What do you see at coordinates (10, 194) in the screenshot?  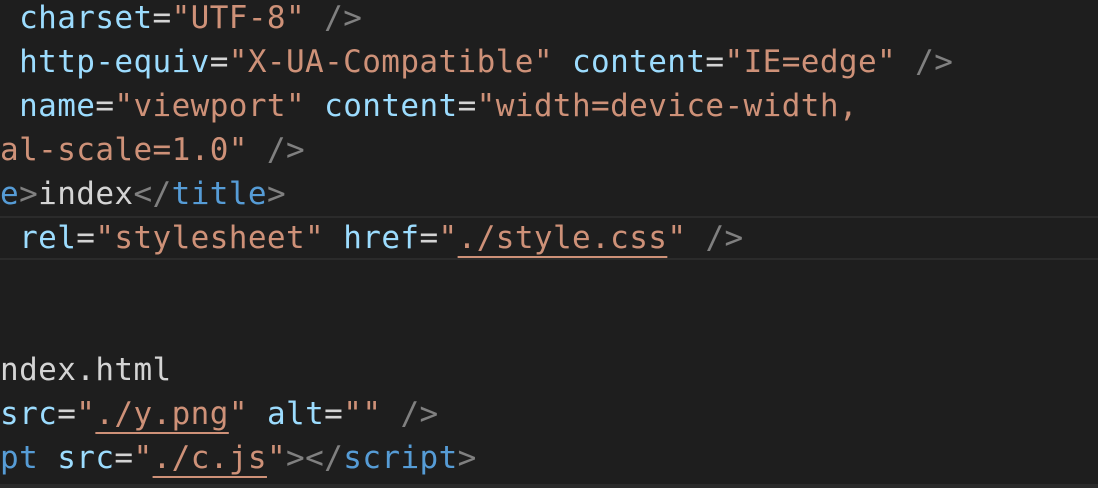 I see `tag-name: e` at bounding box center [10, 194].